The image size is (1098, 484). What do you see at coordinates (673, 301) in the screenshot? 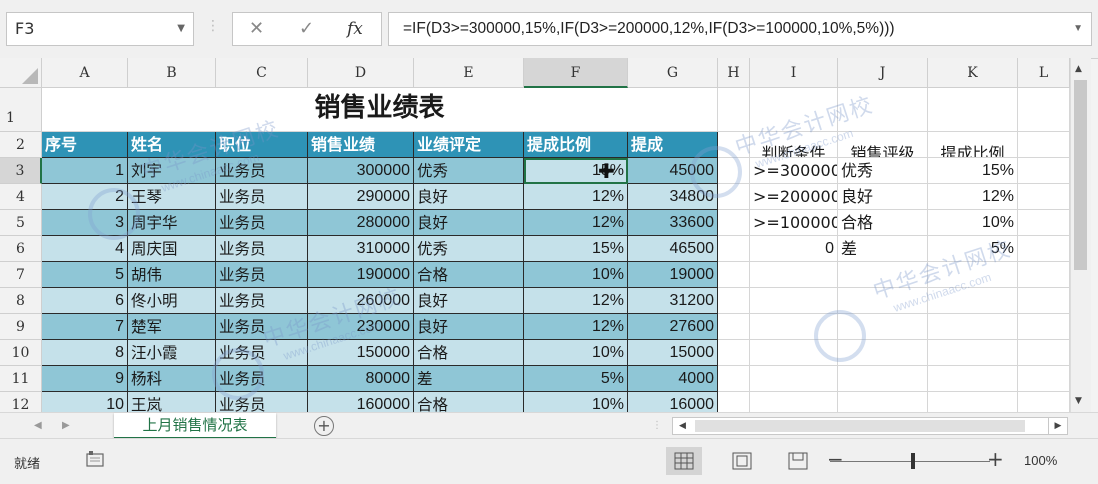
I see `table-cell: 31200` at bounding box center [673, 301].